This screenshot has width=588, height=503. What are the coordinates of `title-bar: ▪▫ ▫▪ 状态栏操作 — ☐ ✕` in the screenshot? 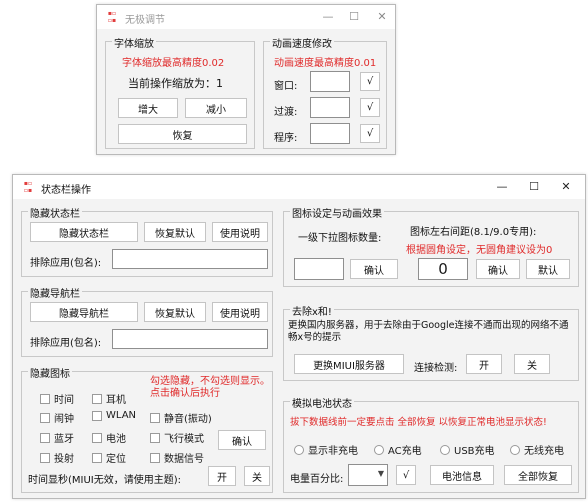 It's located at (299, 187).